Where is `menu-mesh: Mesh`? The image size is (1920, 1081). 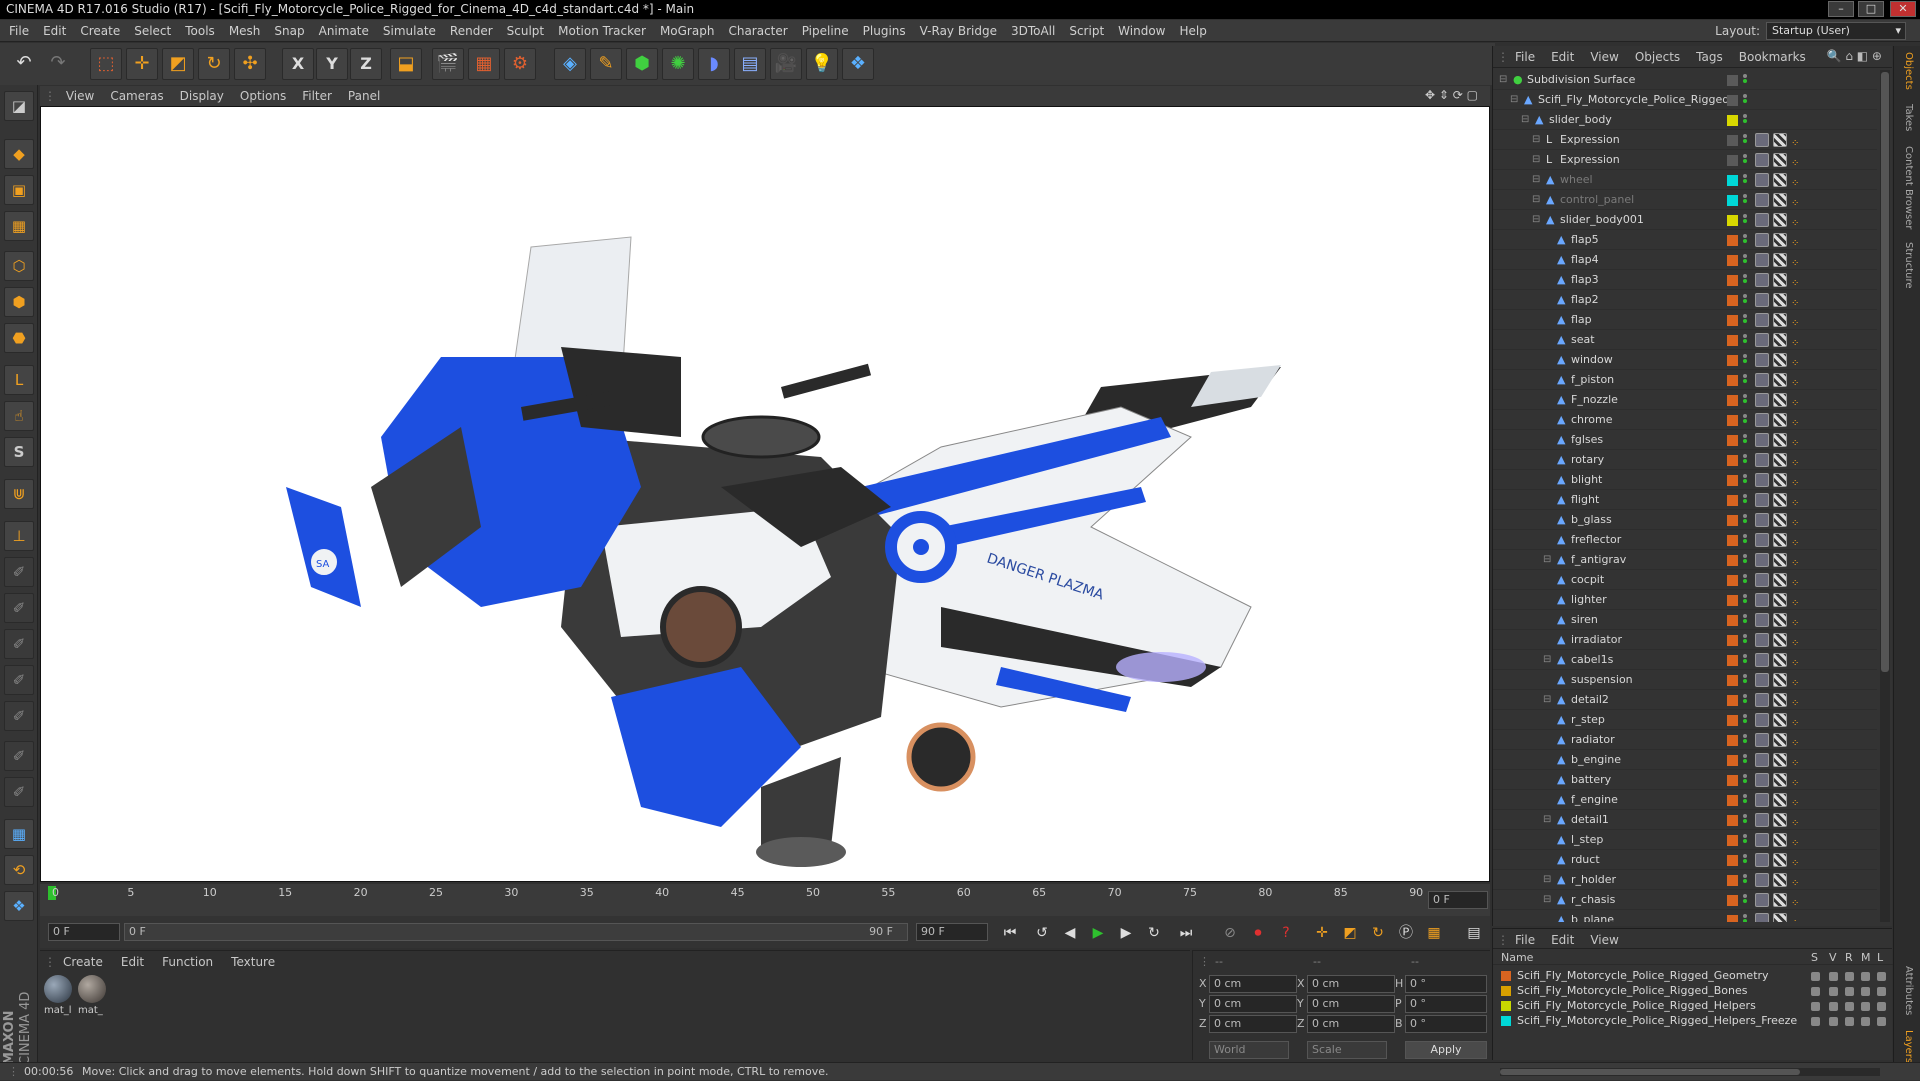
menu-mesh: Mesh is located at coordinates (245, 31).